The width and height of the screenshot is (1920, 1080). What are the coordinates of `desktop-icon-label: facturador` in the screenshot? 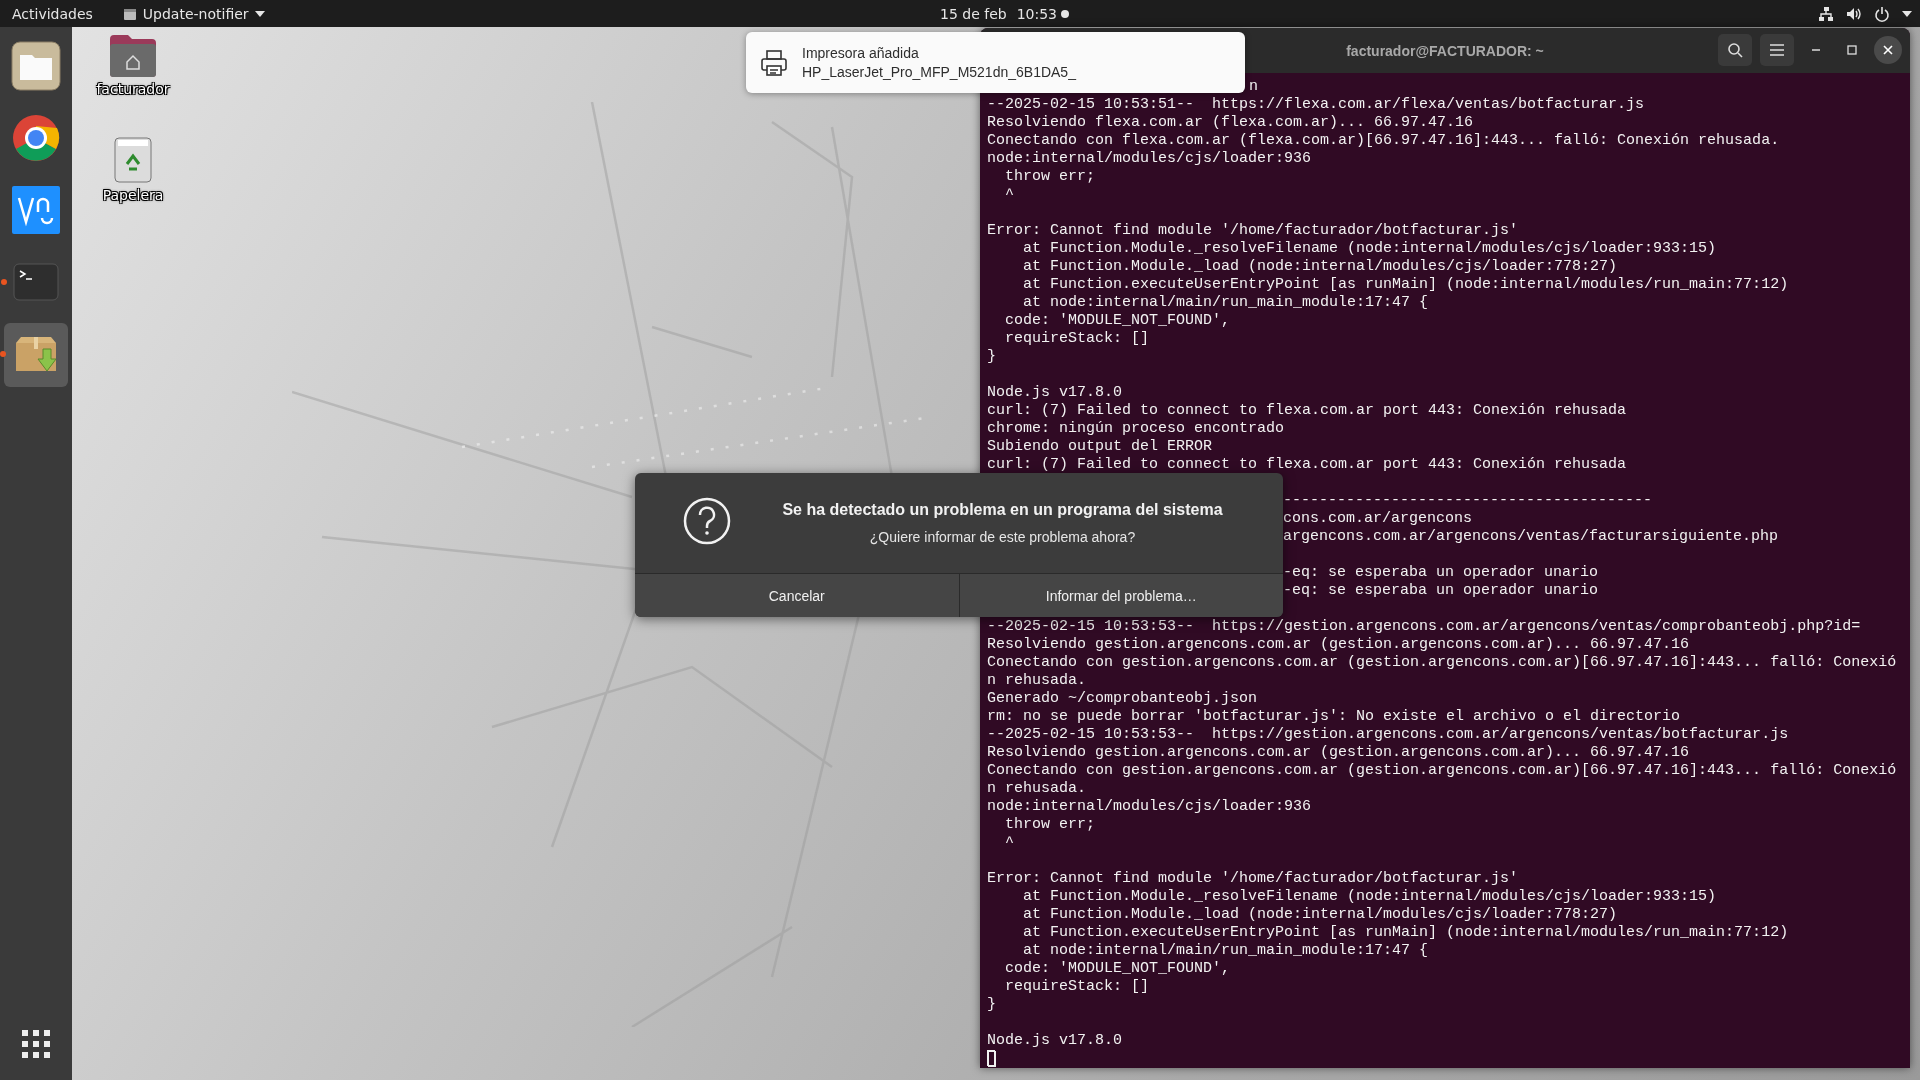 It's located at (133, 89).